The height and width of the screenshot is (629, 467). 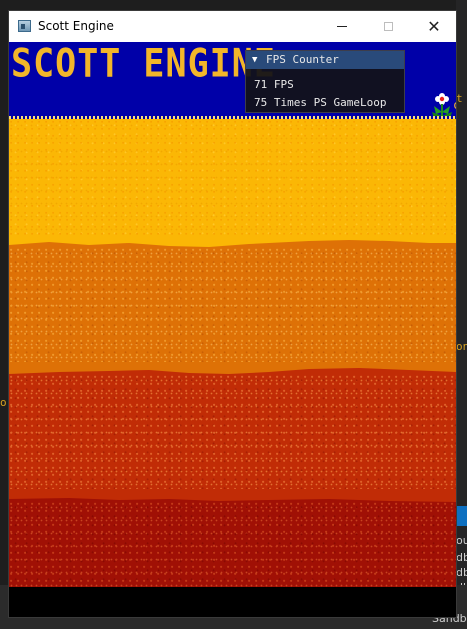 What do you see at coordinates (3, 402) in the screenshot?
I see `ide-left-text: o` at bounding box center [3, 402].